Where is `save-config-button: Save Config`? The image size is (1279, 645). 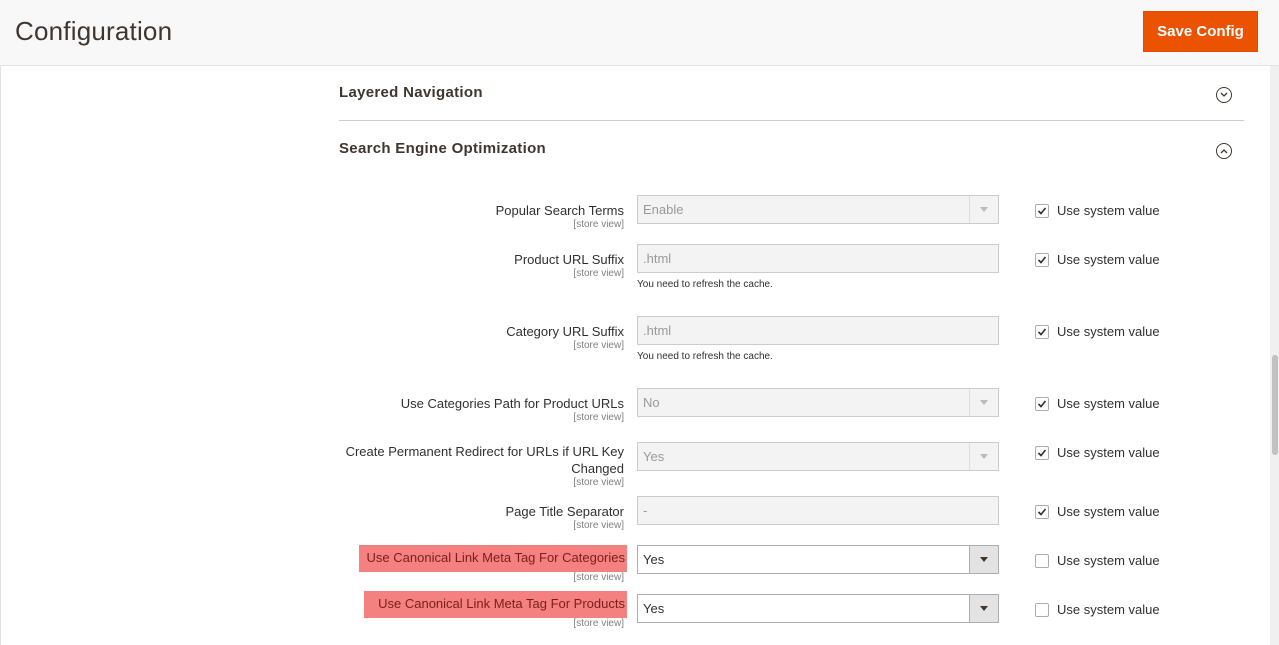 save-config-button: Save Config is located at coordinates (1200, 31).